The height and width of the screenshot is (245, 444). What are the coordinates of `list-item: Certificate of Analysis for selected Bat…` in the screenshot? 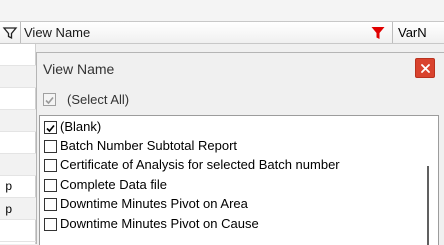 It's located at (230, 165).